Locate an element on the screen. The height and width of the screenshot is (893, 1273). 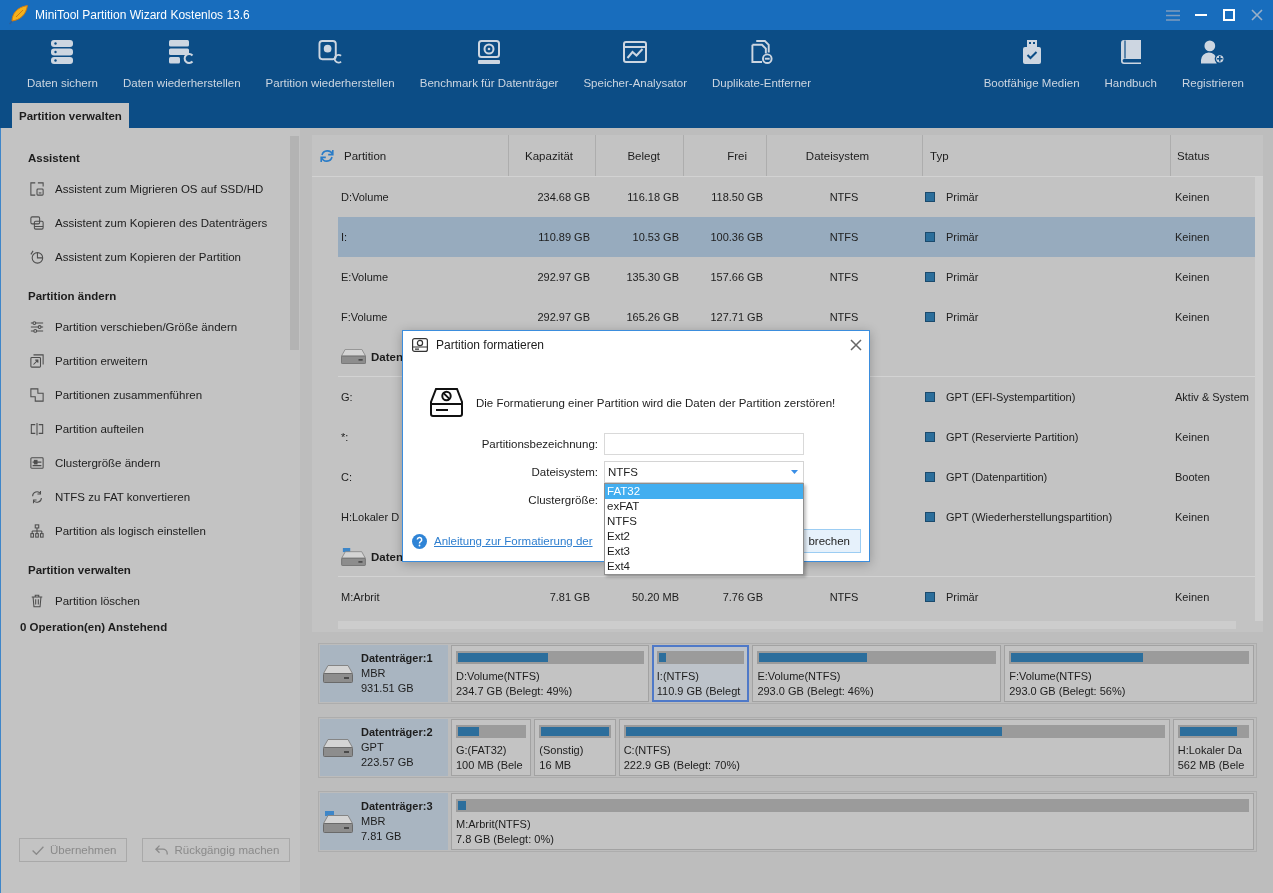
table-cell: 118.50 GB is located at coordinates (737, 197).